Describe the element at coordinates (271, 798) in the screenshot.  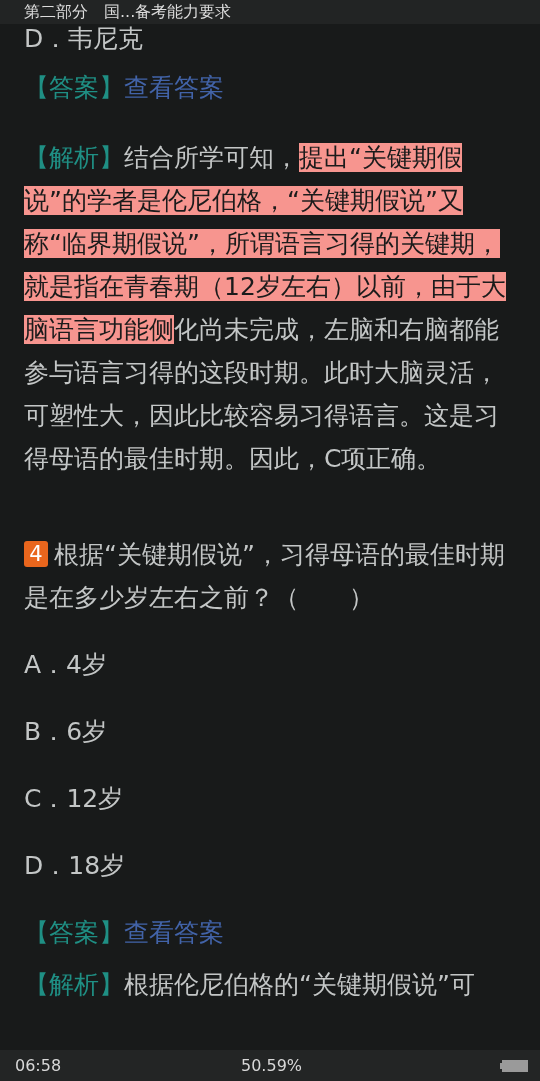
I see `option-text: C．12岁` at that location.